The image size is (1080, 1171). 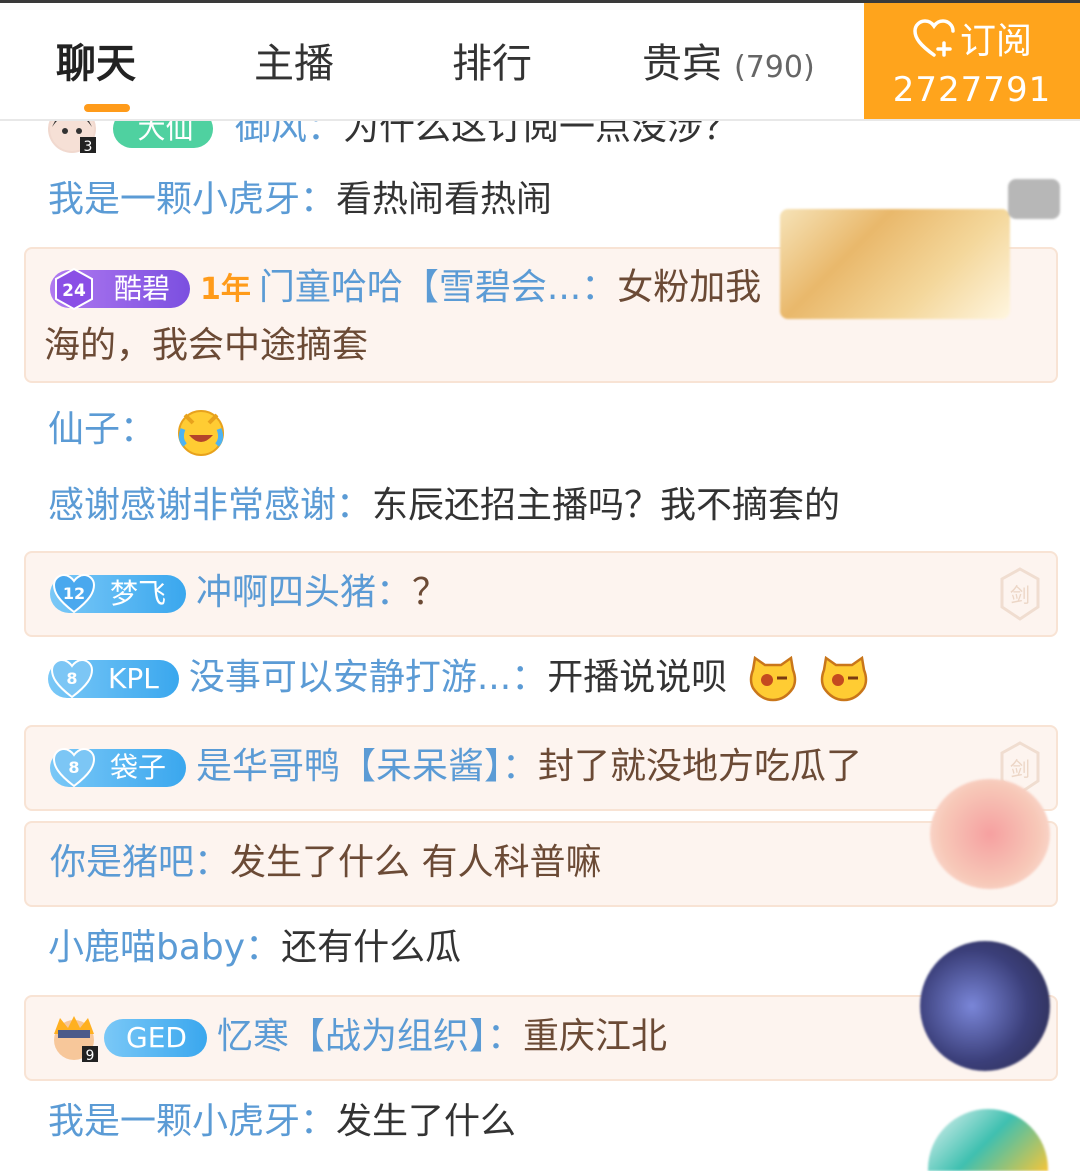 What do you see at coordinates (637, 677) in the screenshot?
I see `message-text: 开播说说呗` at bounding box center [637, 677].